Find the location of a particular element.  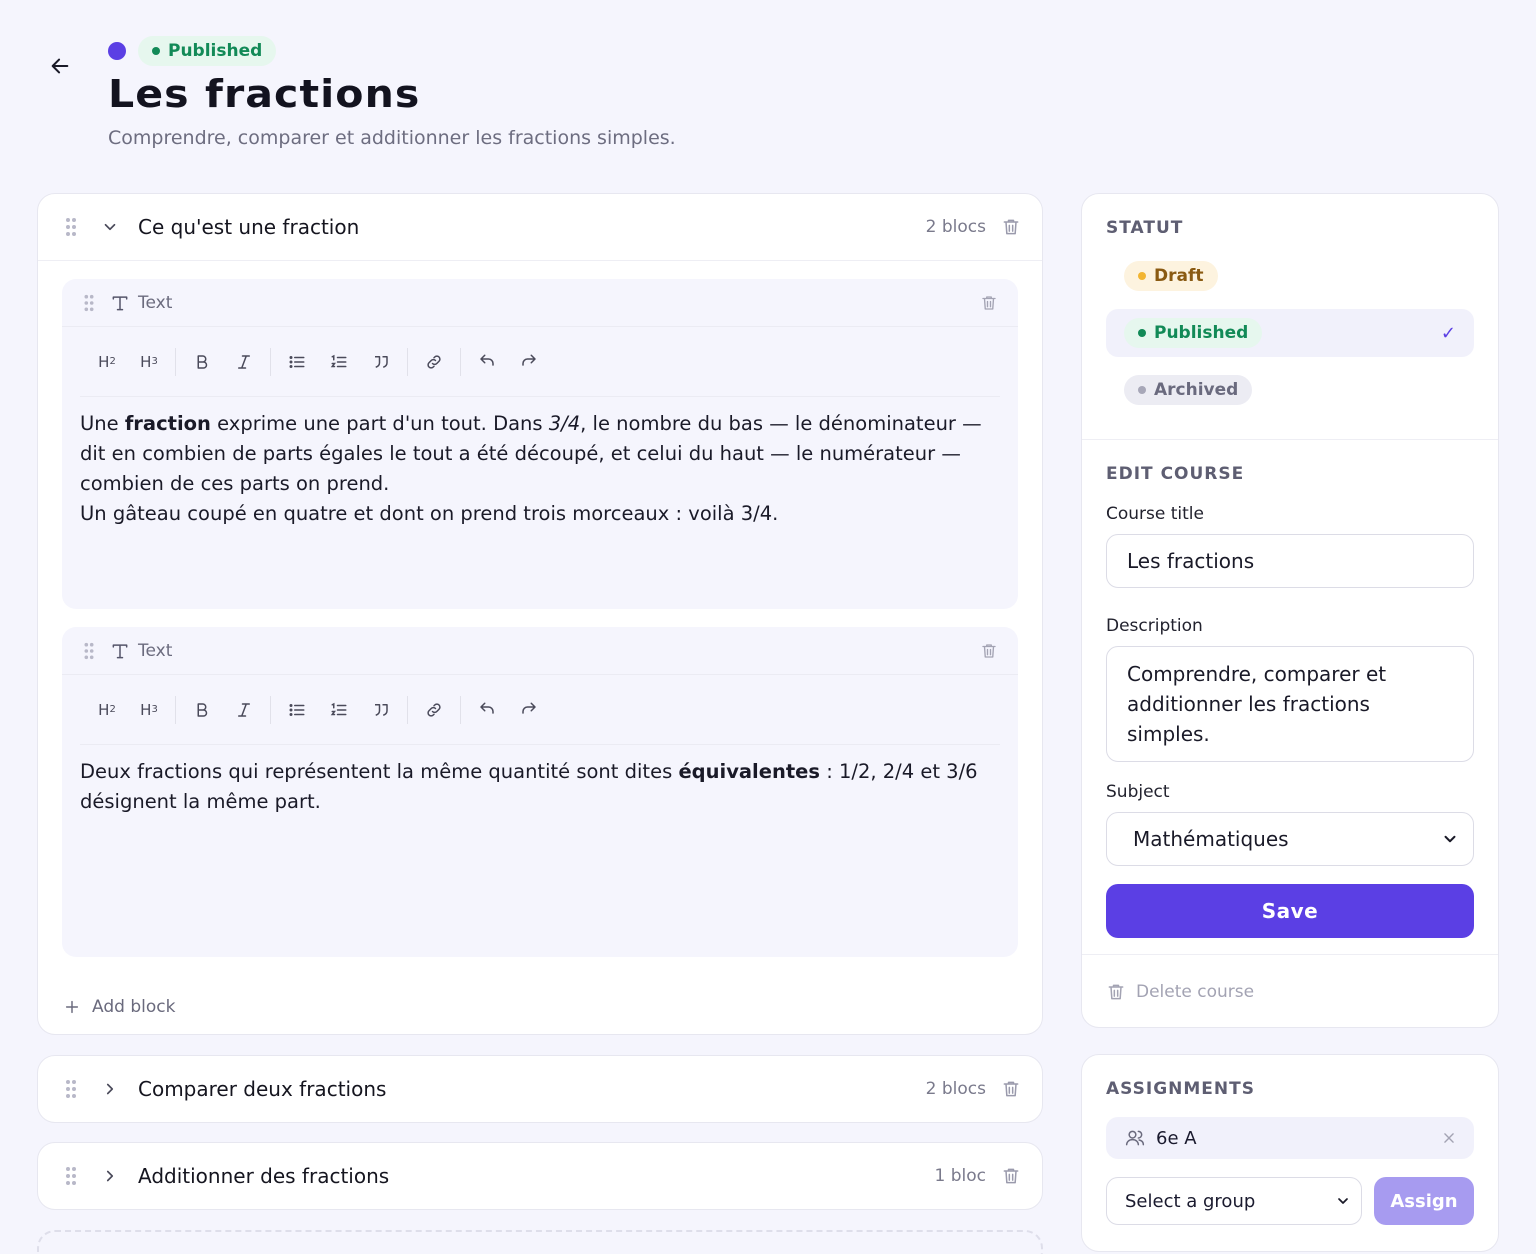

status-section-label: STATUT is located at coordinates (1145, 228).